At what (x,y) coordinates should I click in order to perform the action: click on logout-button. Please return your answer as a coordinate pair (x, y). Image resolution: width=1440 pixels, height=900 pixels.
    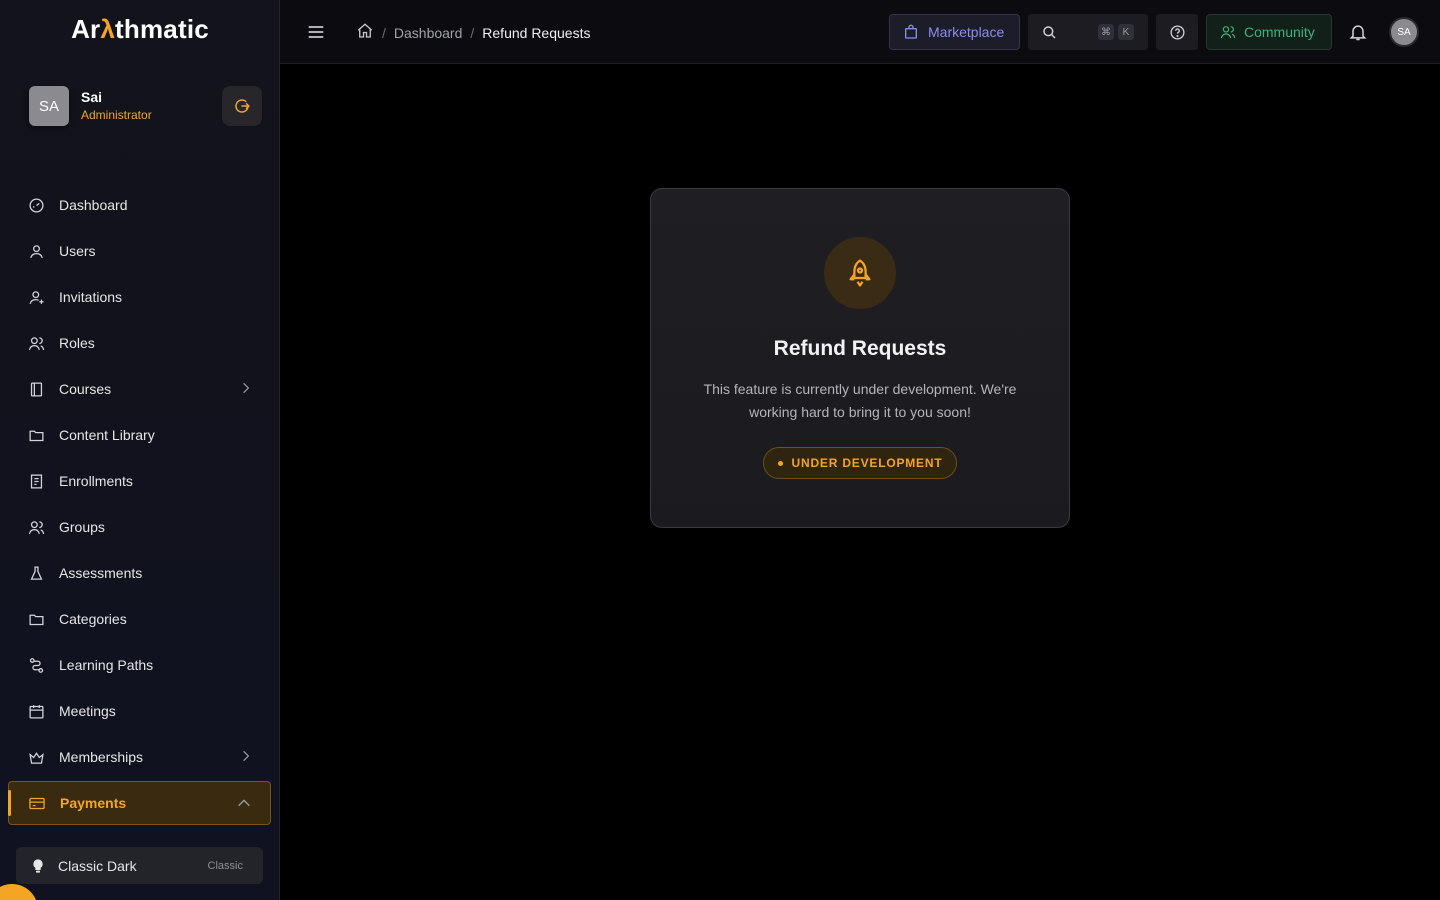
    Looking at the image, I should click on (242, 106).